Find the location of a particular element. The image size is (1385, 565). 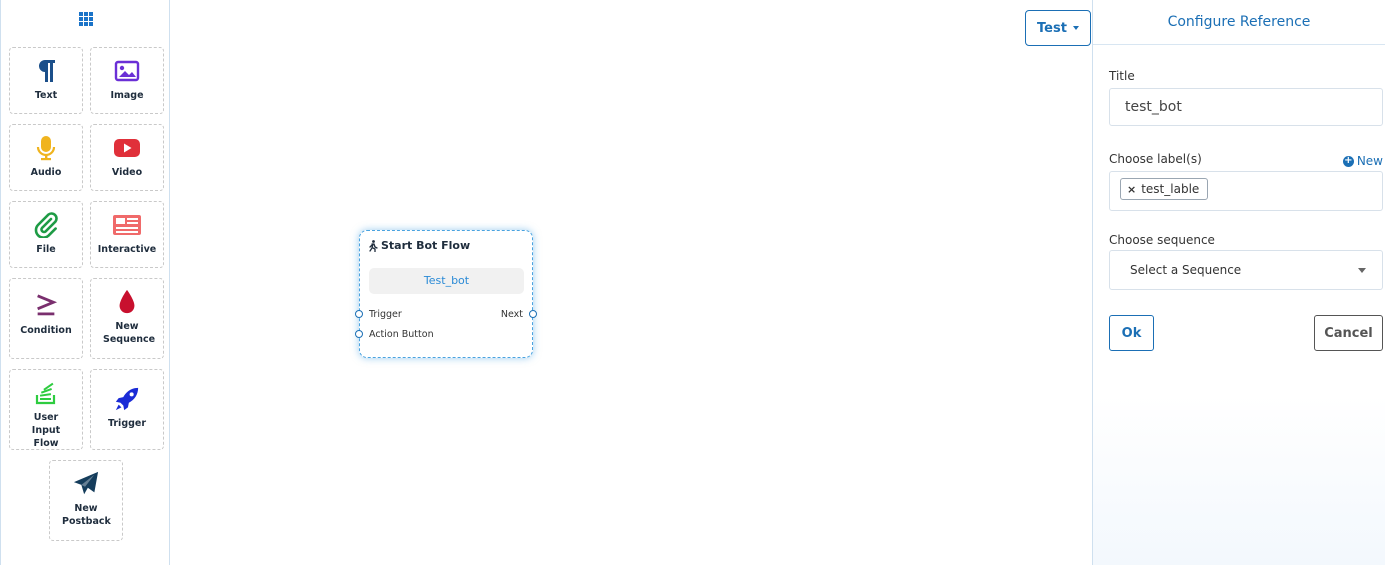

plus-circle-icon: + is located at coordinates (1348, 160).